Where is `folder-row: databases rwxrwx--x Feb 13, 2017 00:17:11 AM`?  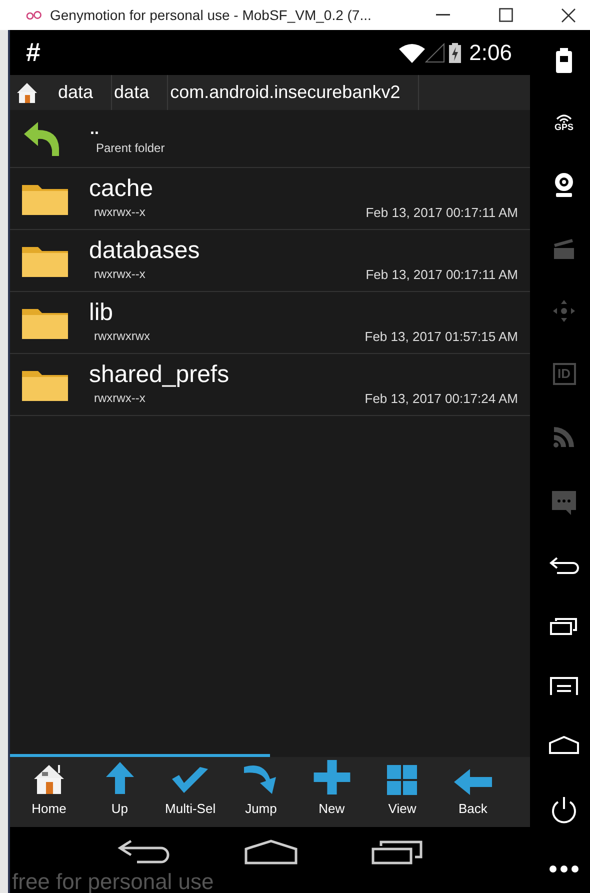 folder-row: databases rwxrwx--x Feb 13, 2017 00:17:11 AM is located at coordinates (270, 261).